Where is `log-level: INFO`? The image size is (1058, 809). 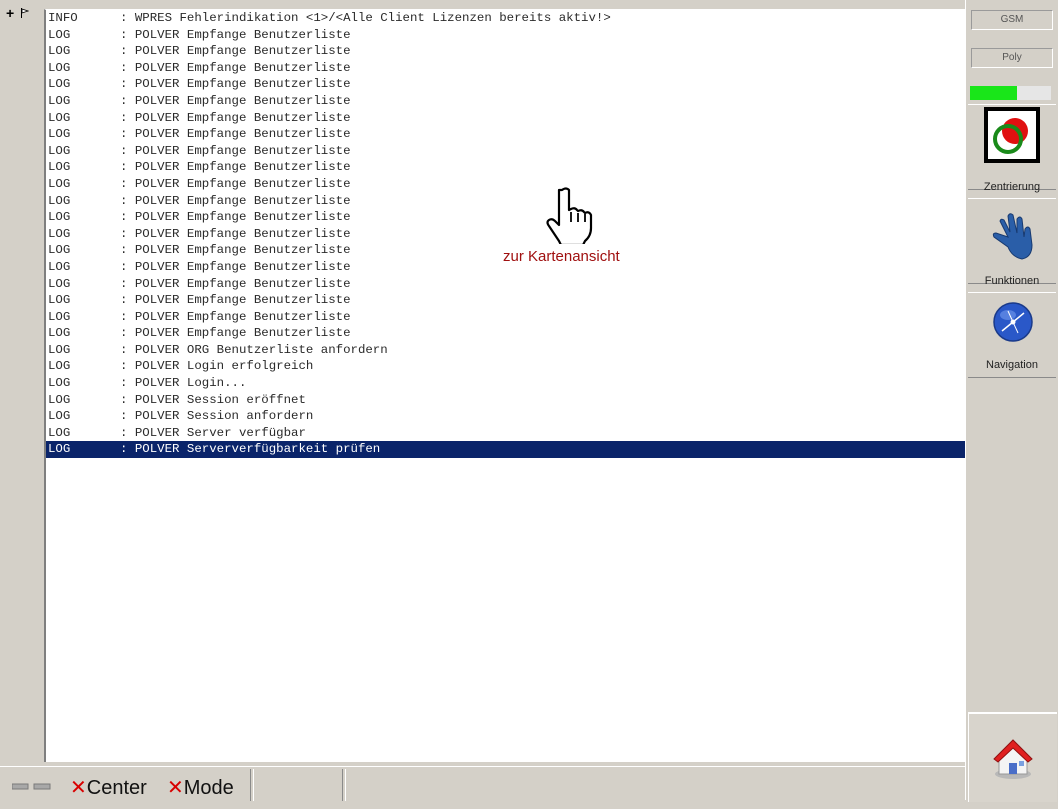 log-level: INFO is located at coordinates (63, 18).